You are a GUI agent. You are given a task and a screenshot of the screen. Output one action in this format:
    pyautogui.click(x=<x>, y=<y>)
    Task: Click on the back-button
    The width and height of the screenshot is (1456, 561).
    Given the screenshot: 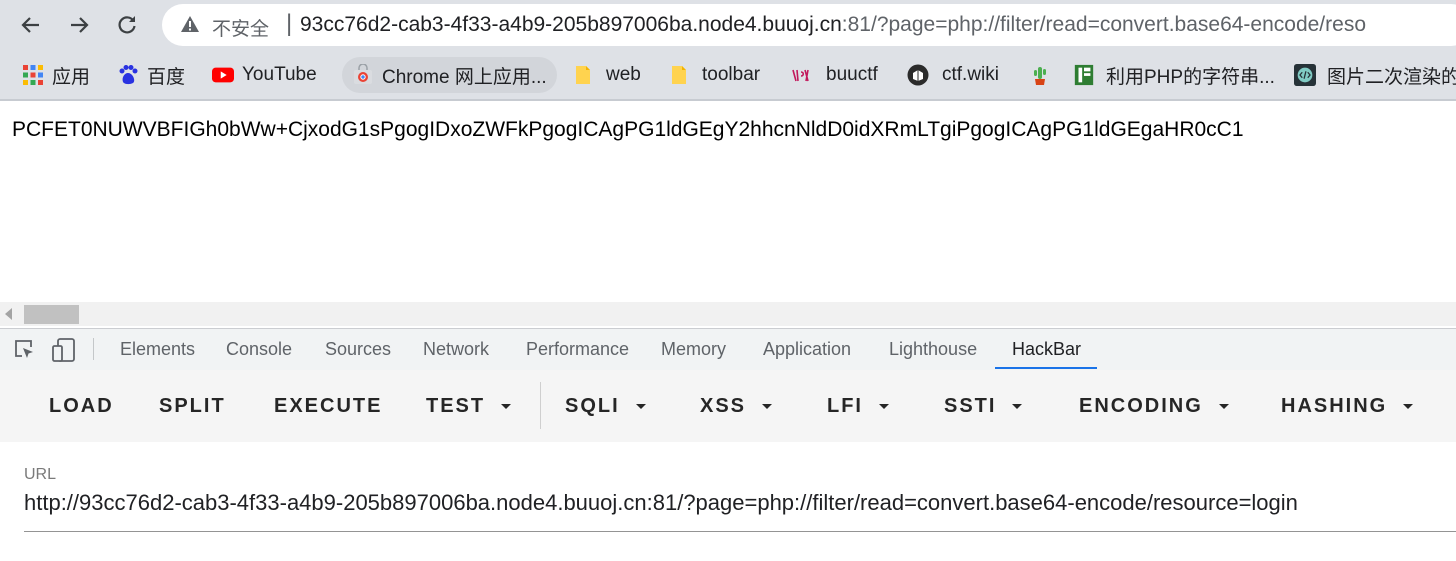 What is the action you would take?
    pyautogui.click(x=31, y=25)
    